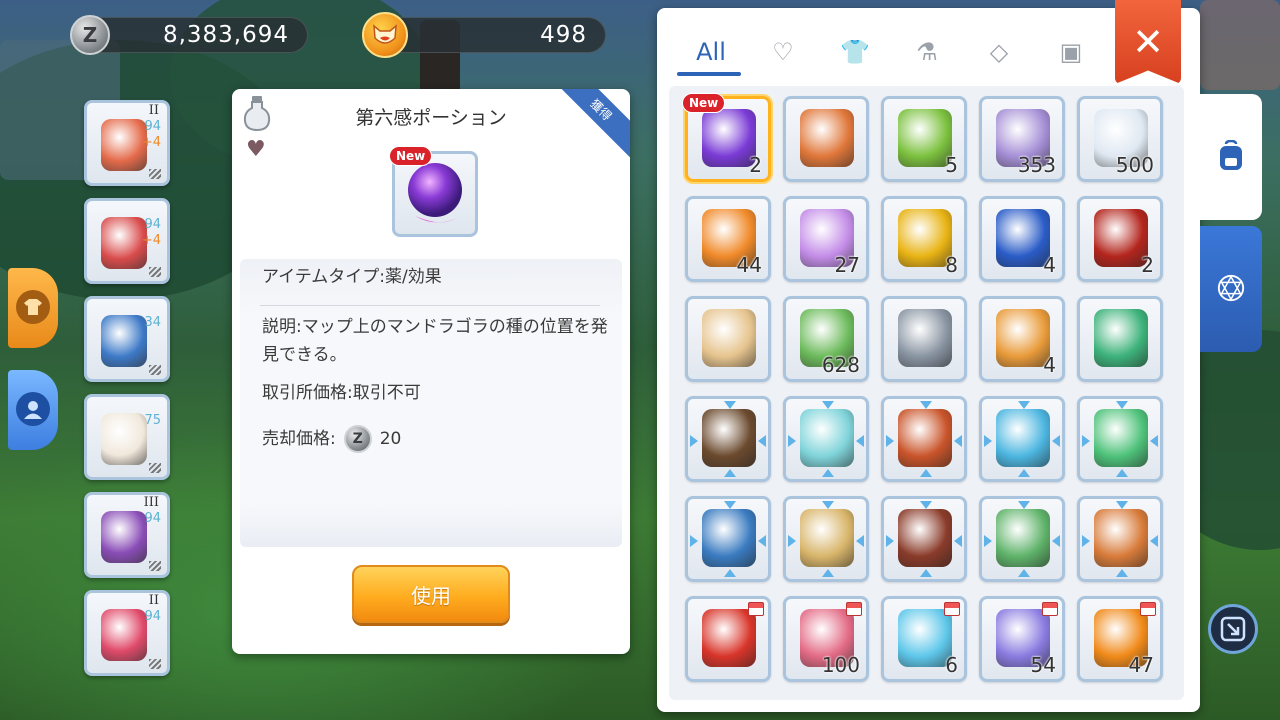 Image resolution: width=1280 pixels, height=720 pixels. What do you see at coordinates (1233, 629) in the screenshot?
I see `minimize-button` at bounding box center [1233, 629].